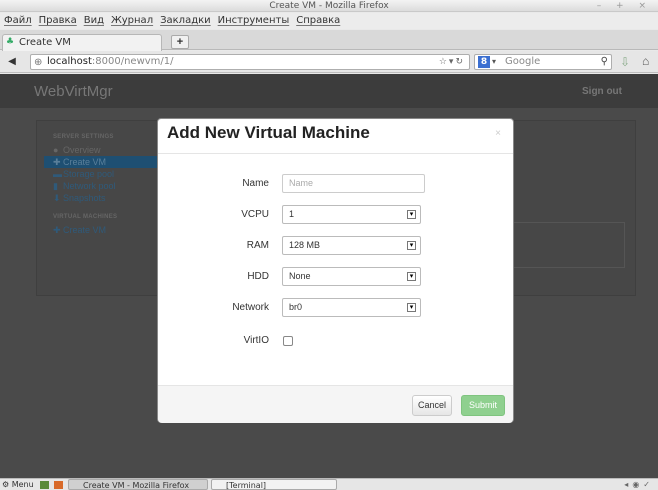 This screenshot has height=490, width=658. What do you see at coordinates (12, 62) in the screenshot?
I see `back-arrow-icon: ◀` at bounding box center [12, 62].